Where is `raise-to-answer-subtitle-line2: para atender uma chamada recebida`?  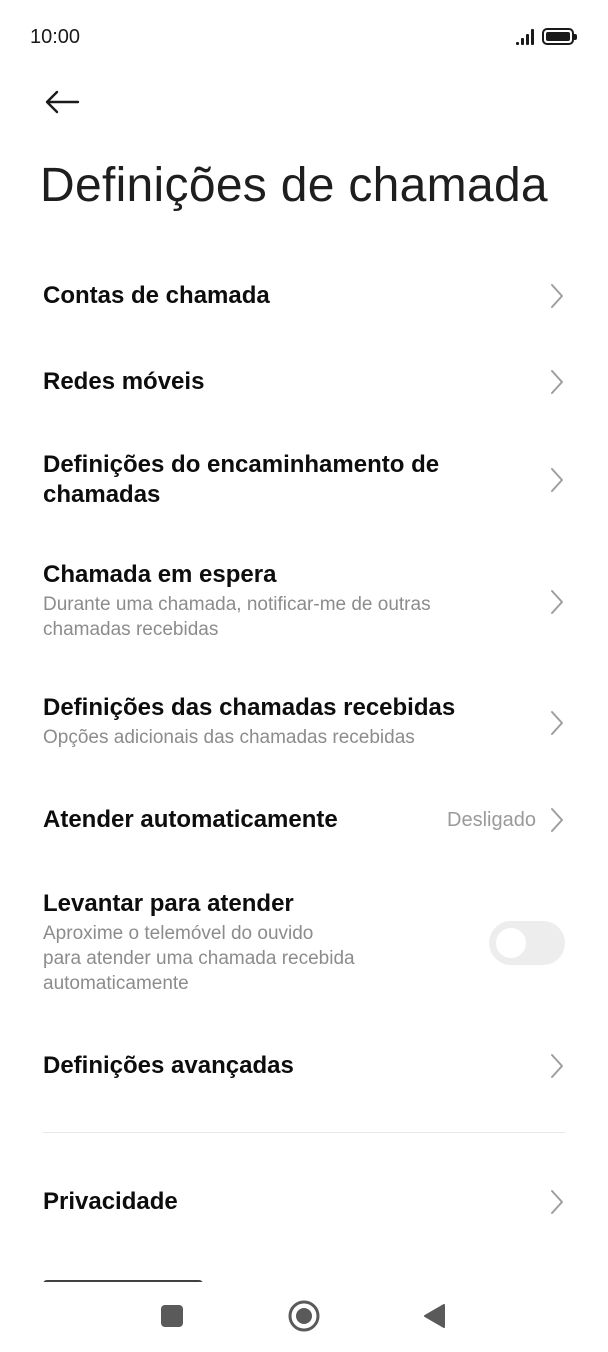 raise-to-answer-subtitle-line2: para atender uma chamada recebida is located at coordinates (199, 958).